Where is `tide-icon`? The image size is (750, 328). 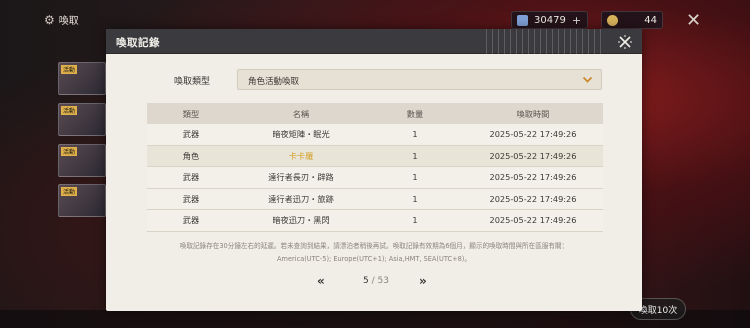
tide-icon is located at coordinates (612, 20).